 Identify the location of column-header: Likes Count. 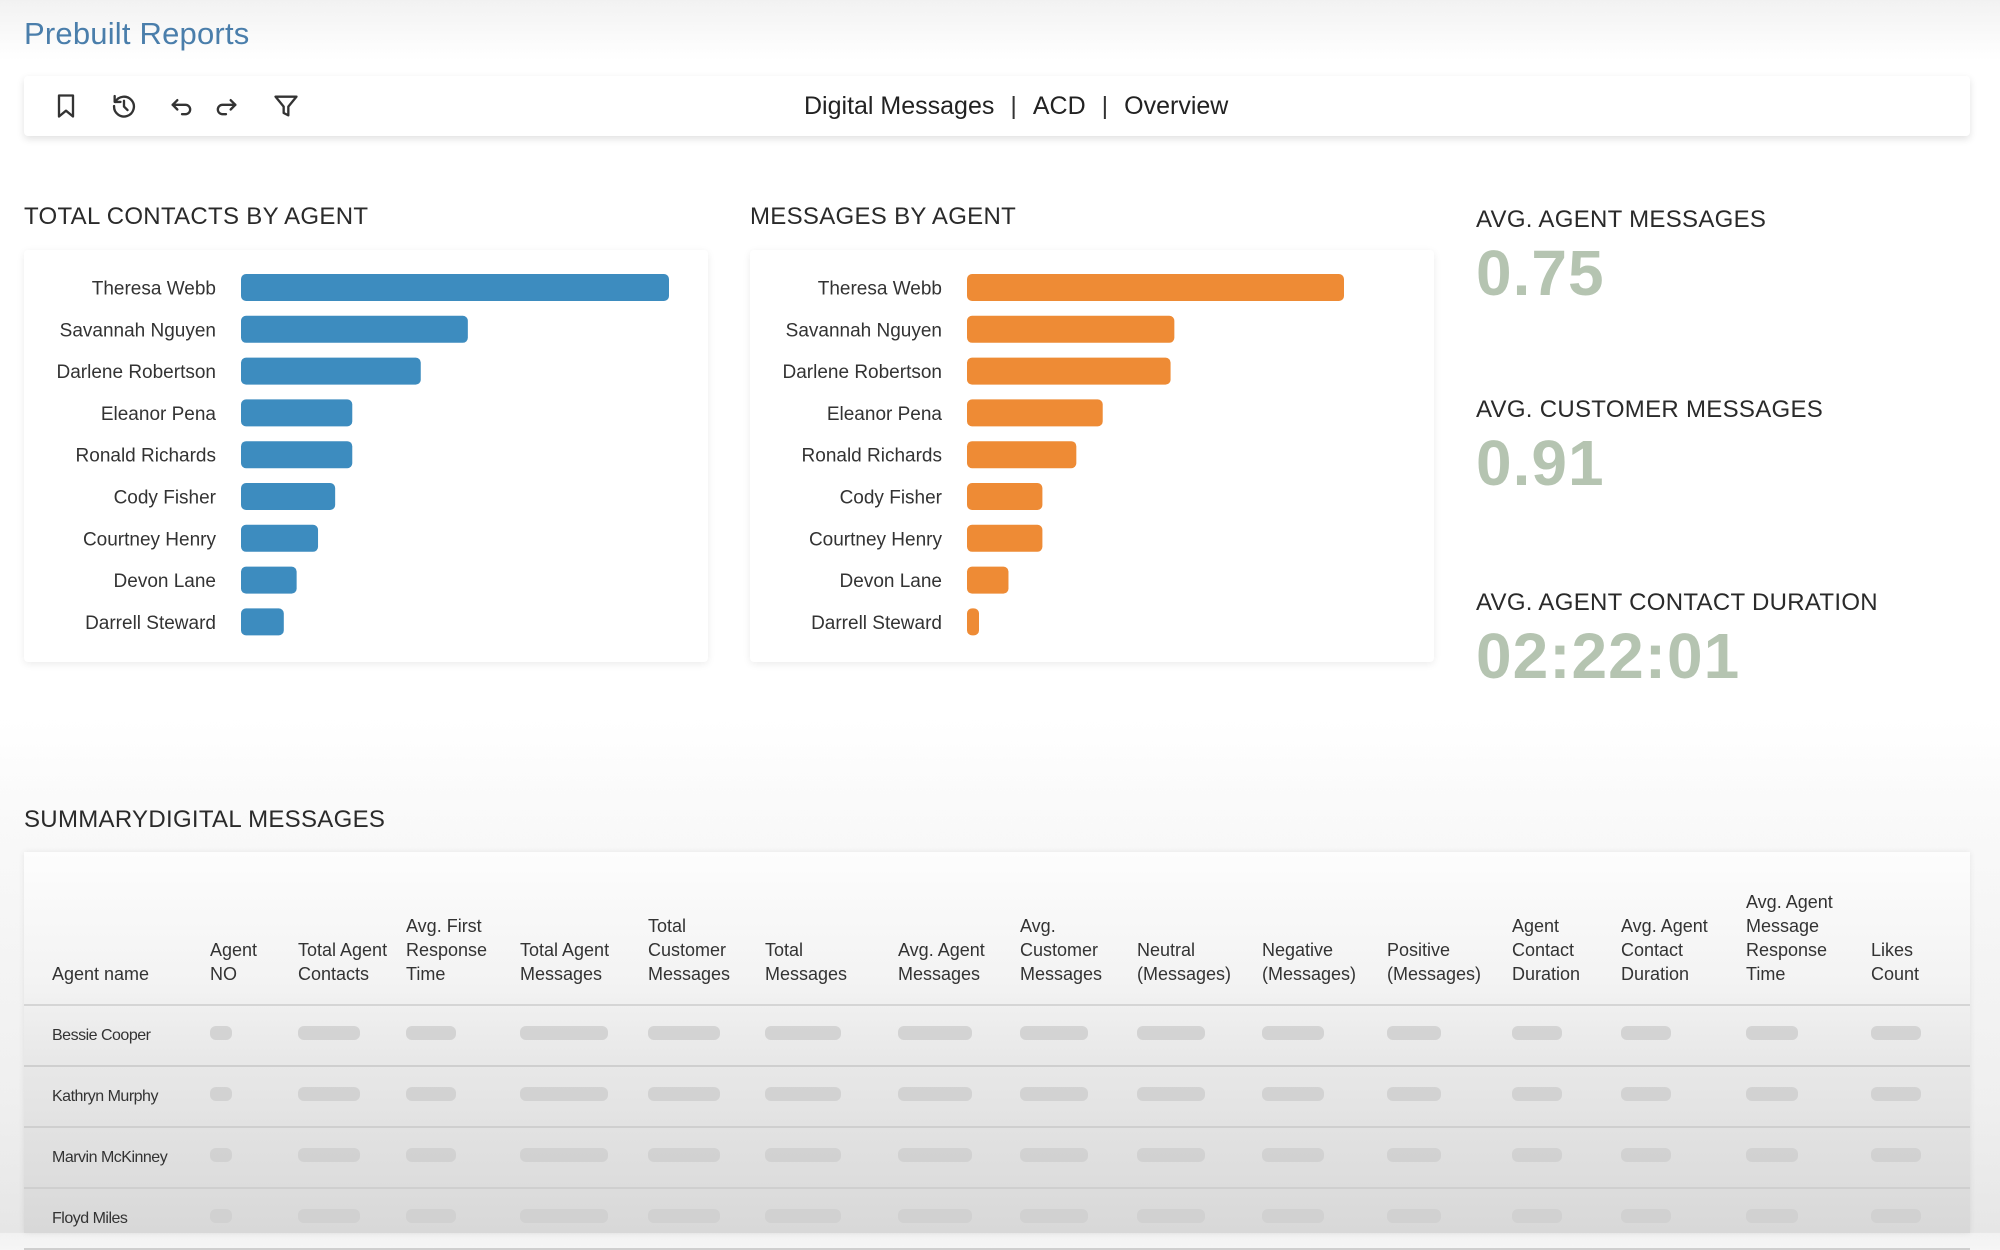
(1916, 929).